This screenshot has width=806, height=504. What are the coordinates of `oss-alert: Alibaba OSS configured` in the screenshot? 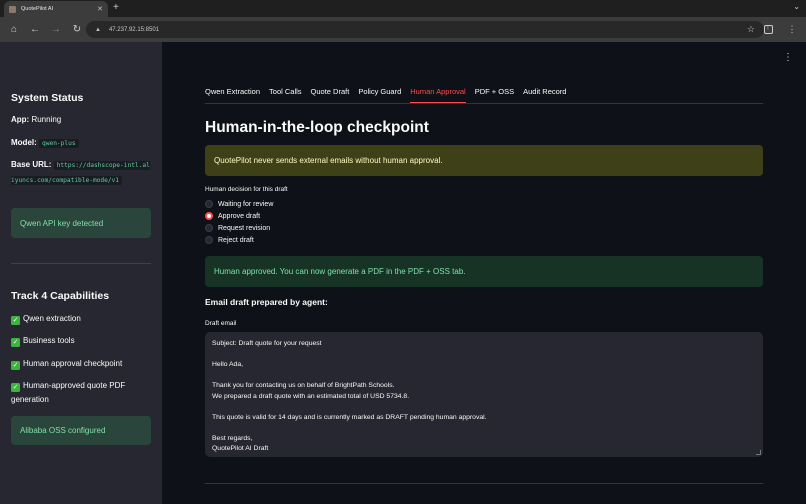 It's located at (81, 430).